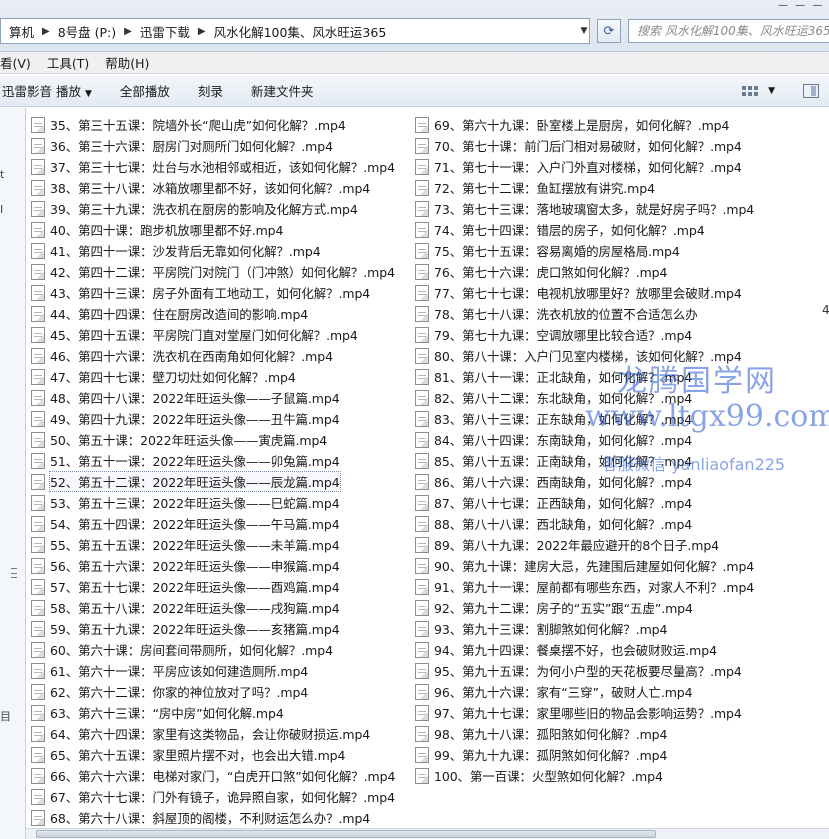  I want to click on file-item: 53、第五十三课：2022年旺运头像——巳蛇篇.mp4, so click(221, 502).